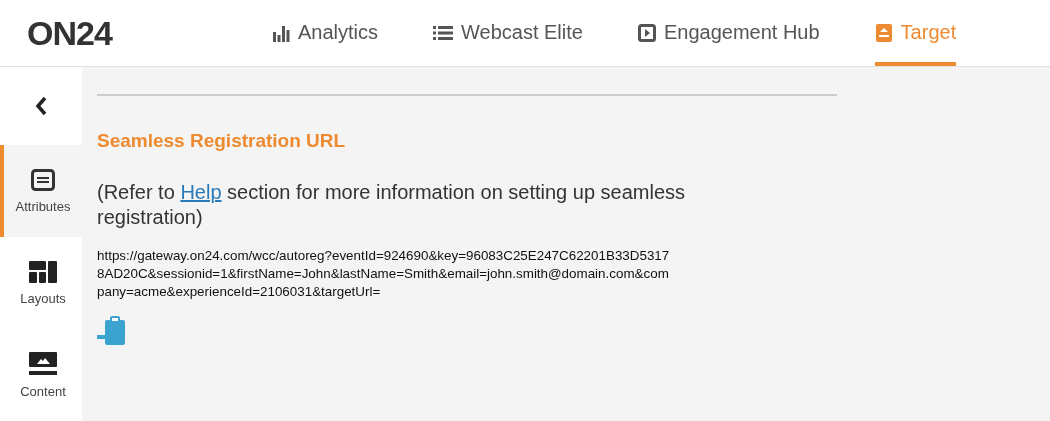  Describe the element at coordinates (41, 191) in the screenshot. I see `sidebar-item: Attributes` at that location.